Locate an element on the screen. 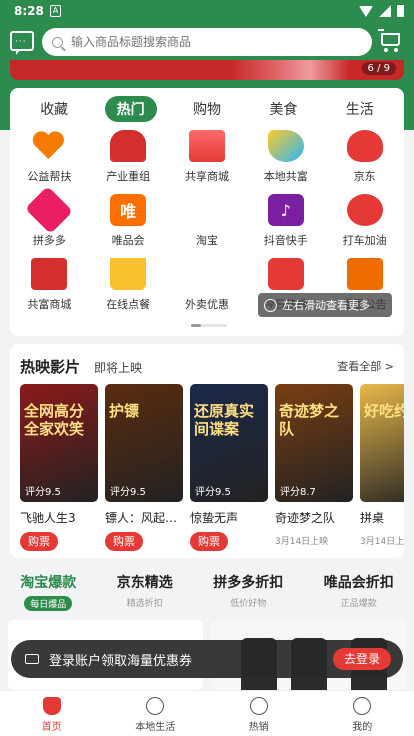 The height and width of the screenshot is (736, 414). grid-item: 公益帮扶 is located at coordinates (49, 158).